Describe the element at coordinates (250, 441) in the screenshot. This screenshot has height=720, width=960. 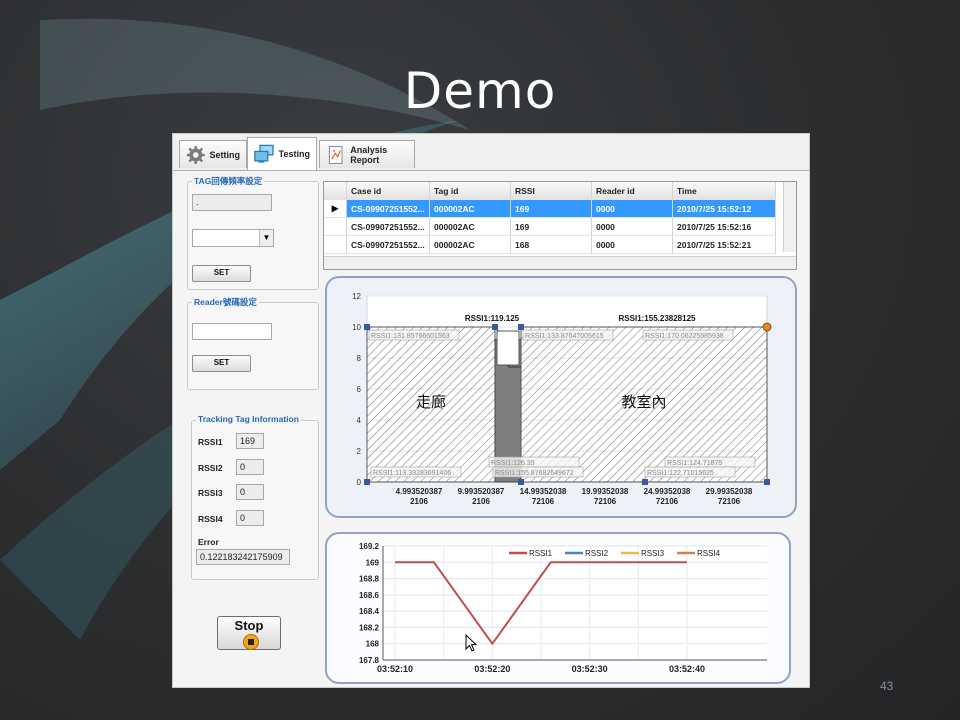
I see `rssi1-value: 169` at that location.